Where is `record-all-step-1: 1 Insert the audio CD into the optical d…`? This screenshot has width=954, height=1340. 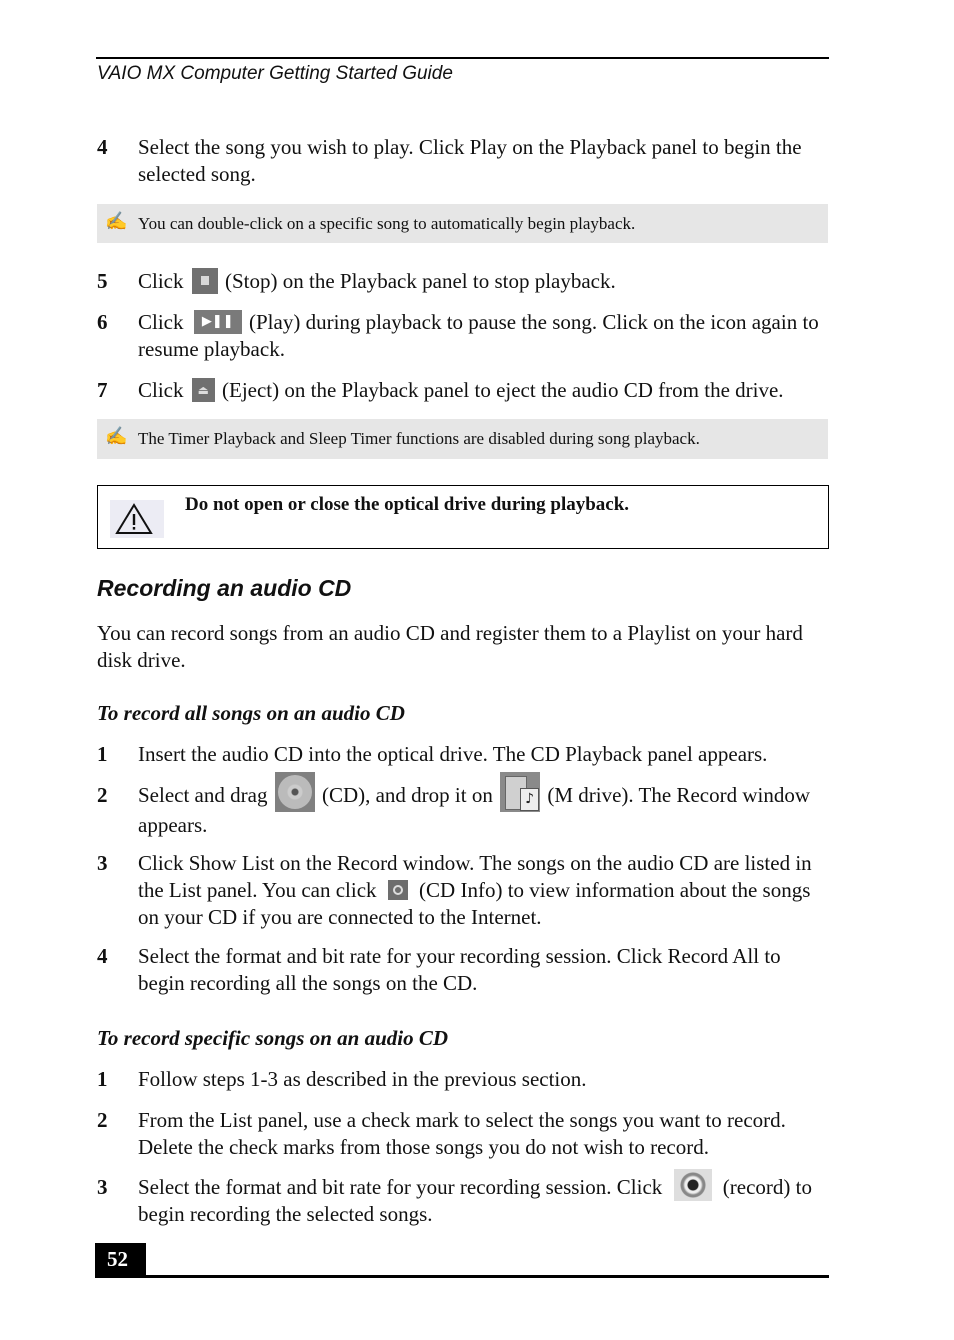
record-all-step-1: 1 Insert the audio CD into the optical d… is located at coordinates (464, 754).